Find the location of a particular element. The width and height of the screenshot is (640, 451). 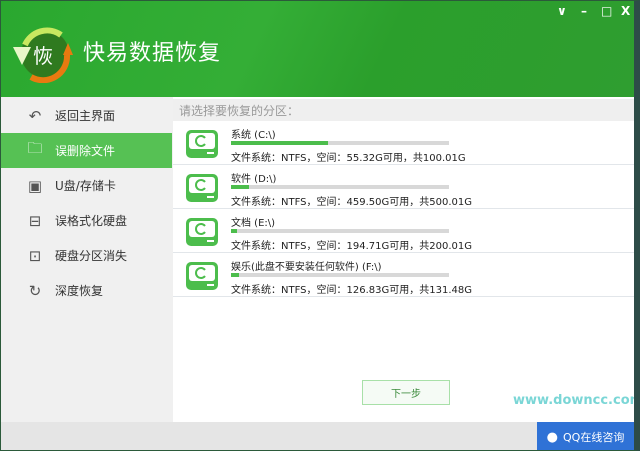

minimize-button: – is located at coordinates (584, 11).